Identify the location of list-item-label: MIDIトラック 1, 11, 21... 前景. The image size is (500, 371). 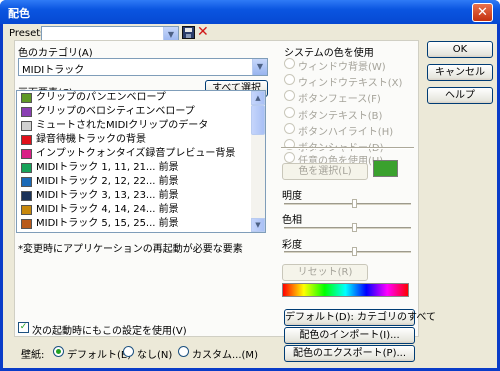
(107, 167).